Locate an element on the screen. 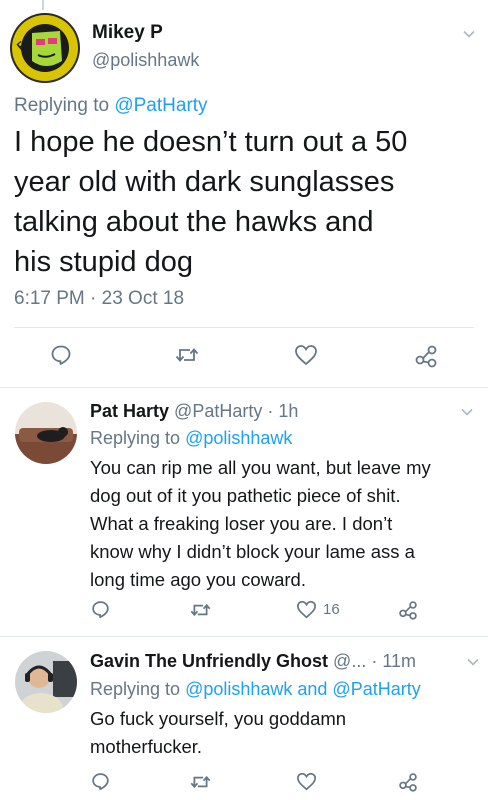 The width and height of the screenshot is (488, 800). reply-author-handle: @PatHarty is located at coordinates (218, 411).